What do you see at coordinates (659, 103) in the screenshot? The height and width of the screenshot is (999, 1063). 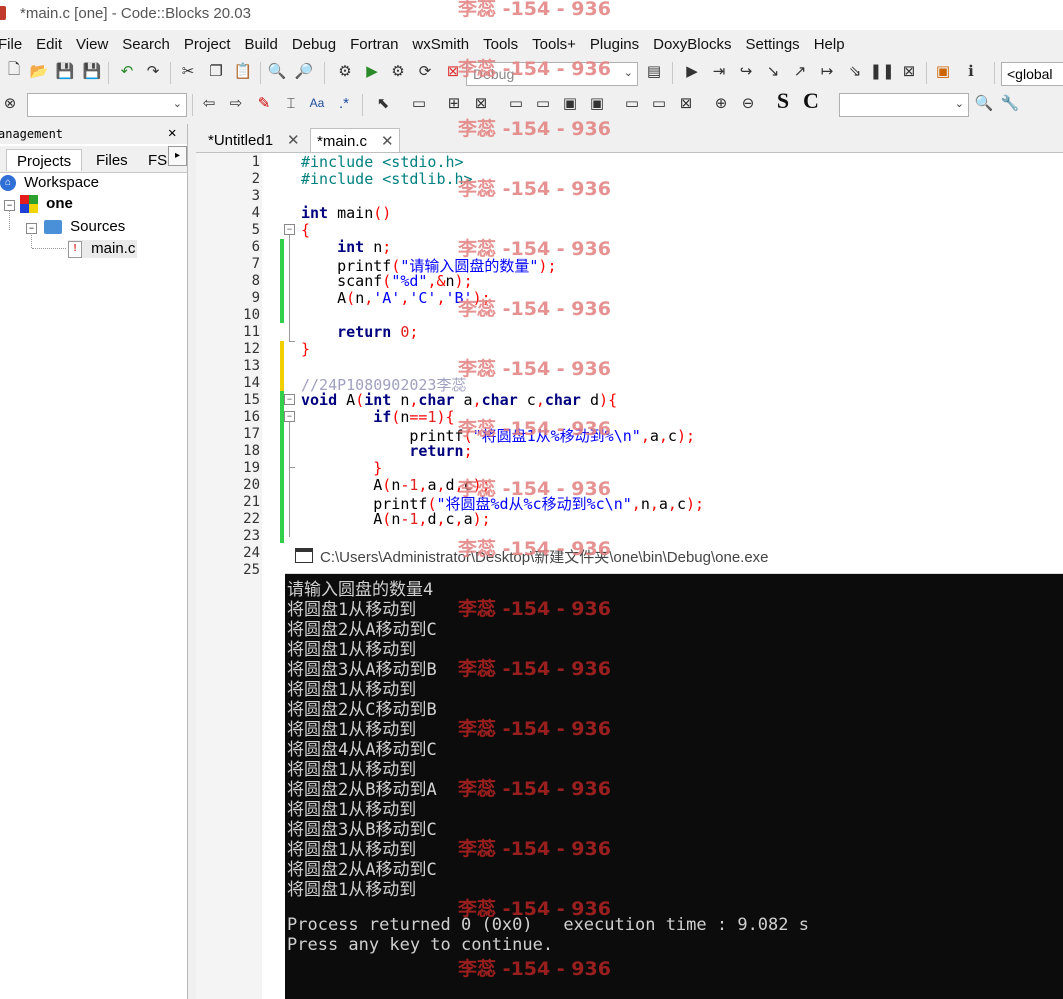 I see `shape-2-icon: ▭` at bounding box center [659, 103].